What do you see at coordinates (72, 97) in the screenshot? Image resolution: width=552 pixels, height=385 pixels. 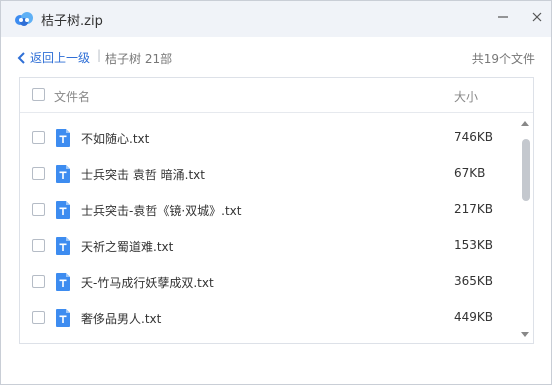 I see `column-header-name: 文件名` at bounding box center [72, 97].